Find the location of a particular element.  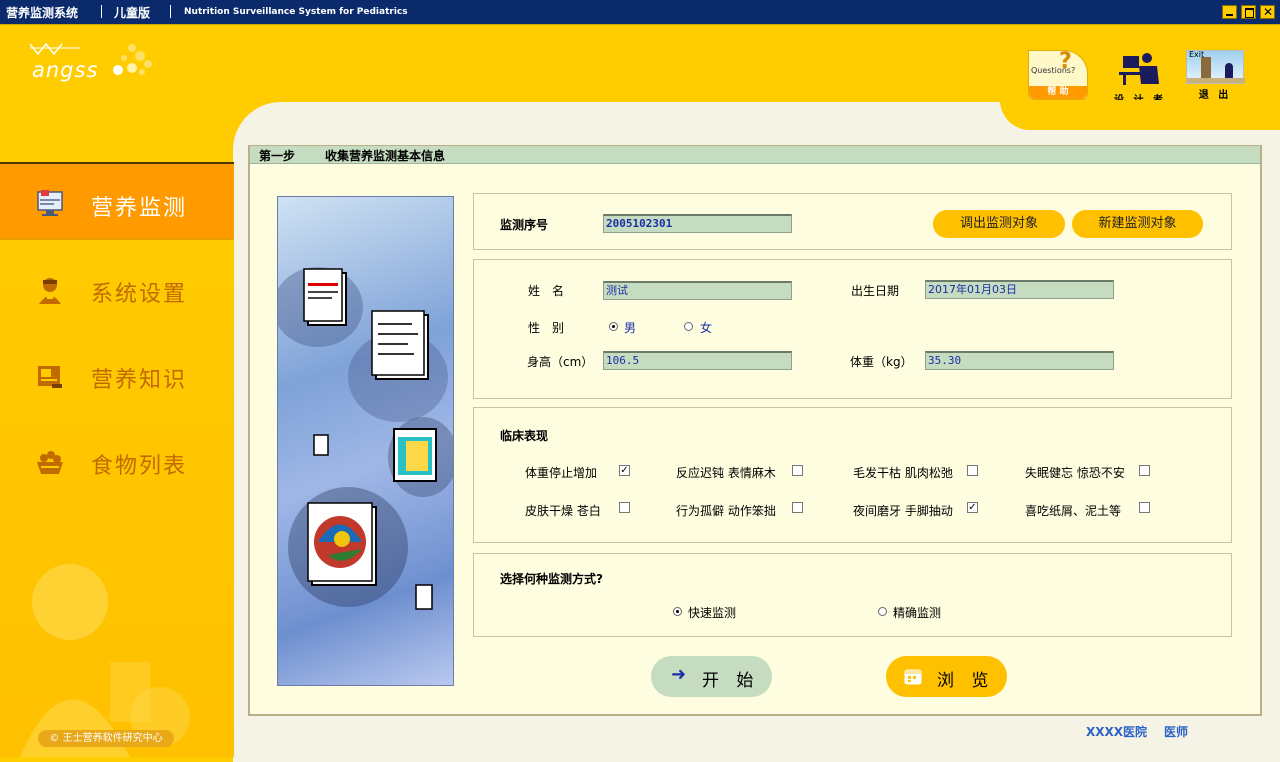

browse-button: 浏 览 is located at coordinates (946, 676).